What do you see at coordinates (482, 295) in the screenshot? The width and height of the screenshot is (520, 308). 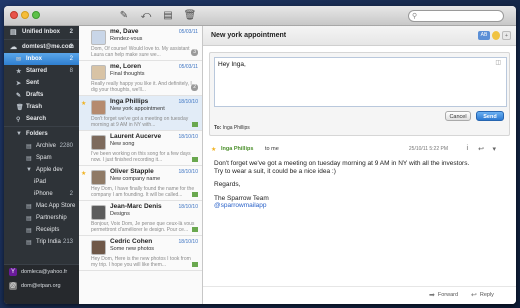 I see `reply-button: ↩ Reply` at bounding box center [482, 295].